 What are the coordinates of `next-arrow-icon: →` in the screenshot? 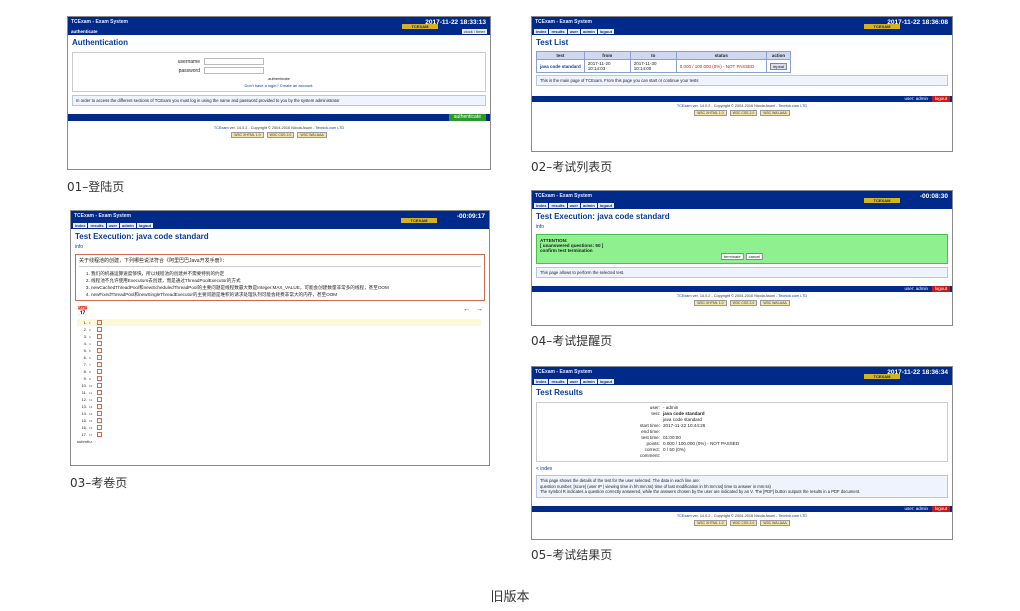 It's located at (479, 309).